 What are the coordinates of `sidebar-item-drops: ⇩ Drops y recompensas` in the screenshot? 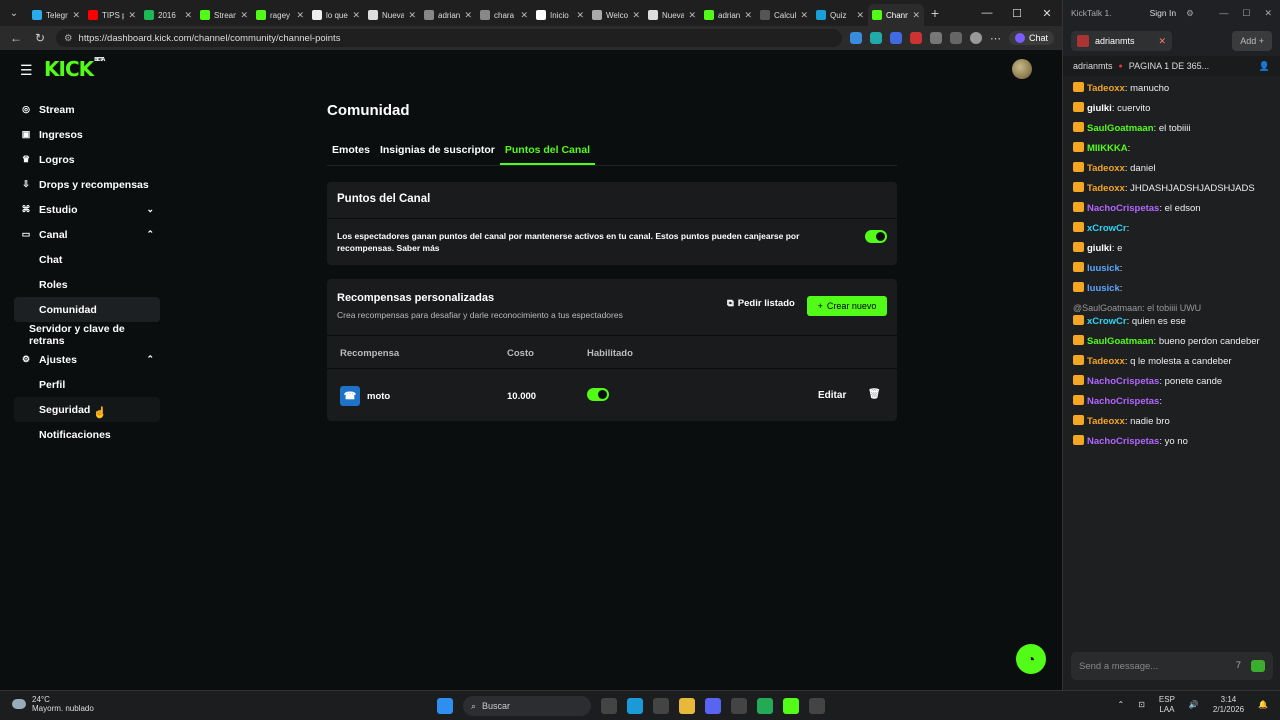 It's located at (87, 184).